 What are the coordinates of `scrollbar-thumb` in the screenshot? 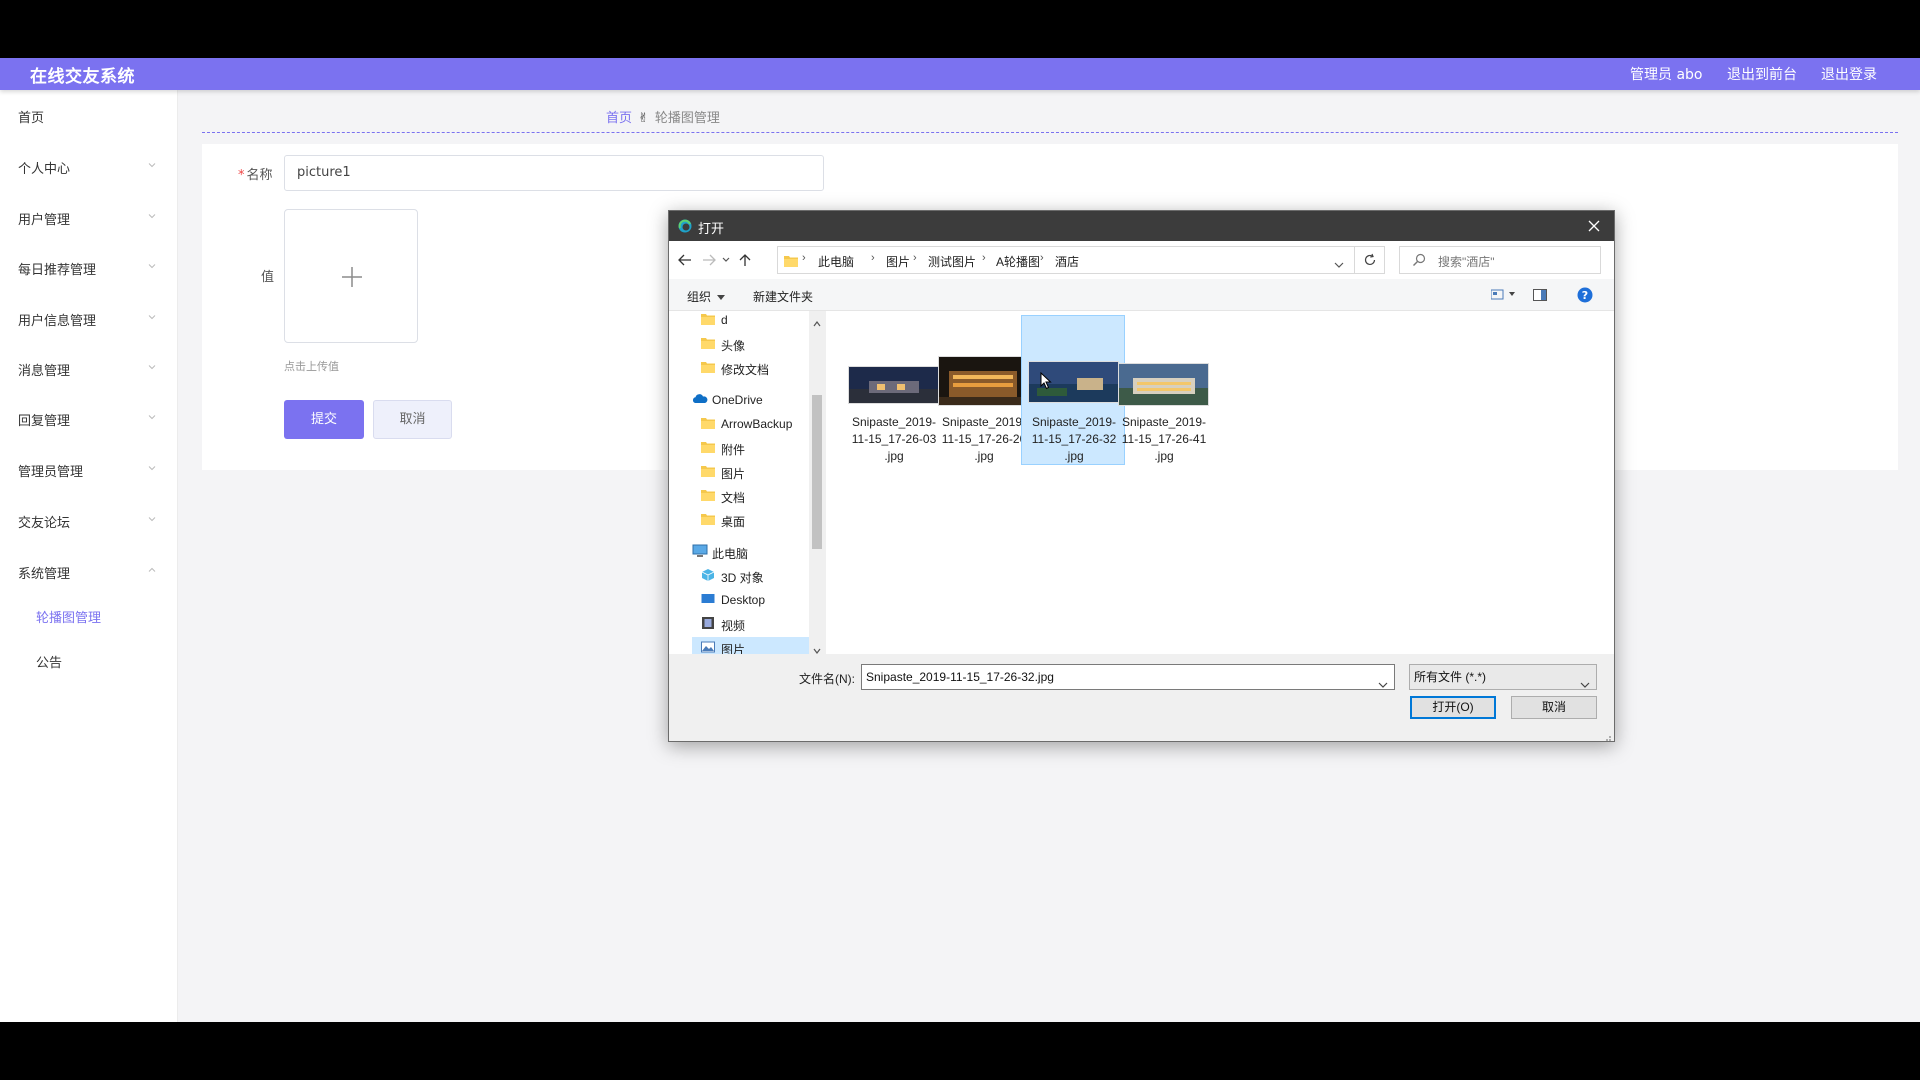 It's located at (817, 472).